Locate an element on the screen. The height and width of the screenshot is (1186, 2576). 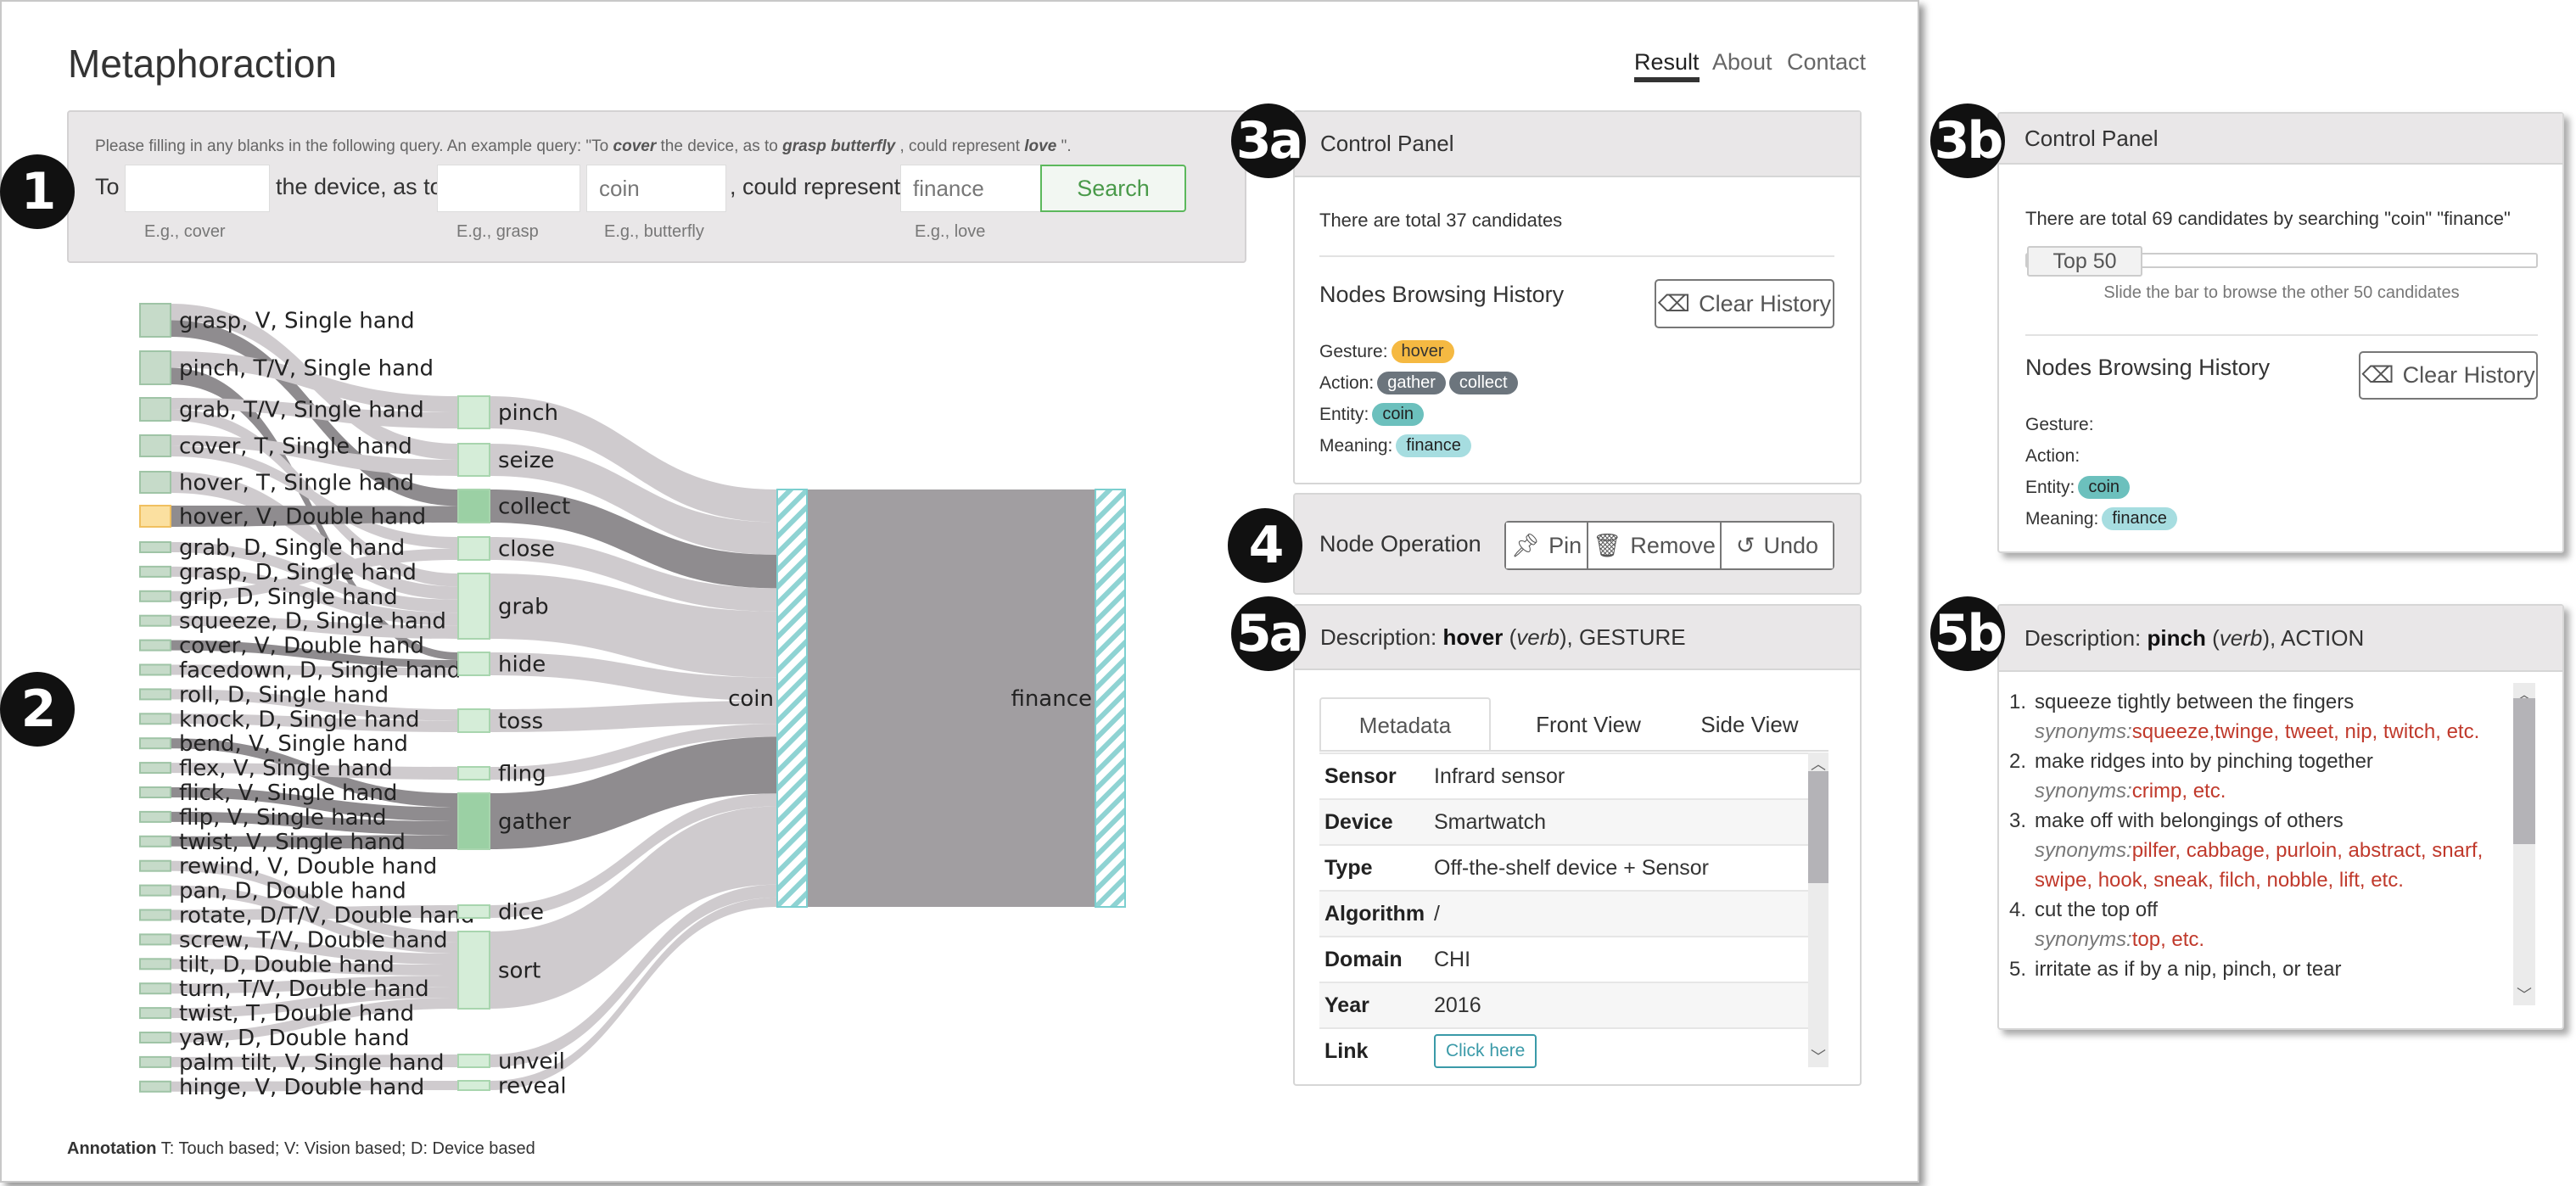
gesture-node-label: roll, D, Single hand is located at coordinates (284, 695).